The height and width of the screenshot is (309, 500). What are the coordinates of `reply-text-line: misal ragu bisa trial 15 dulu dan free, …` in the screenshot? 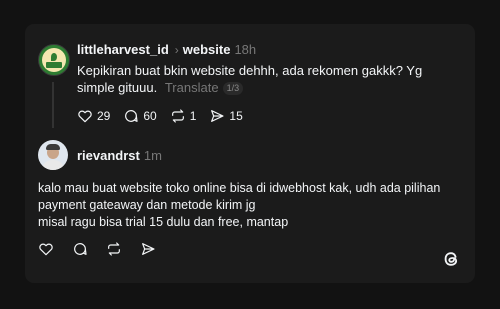 It's located at (163, 222).